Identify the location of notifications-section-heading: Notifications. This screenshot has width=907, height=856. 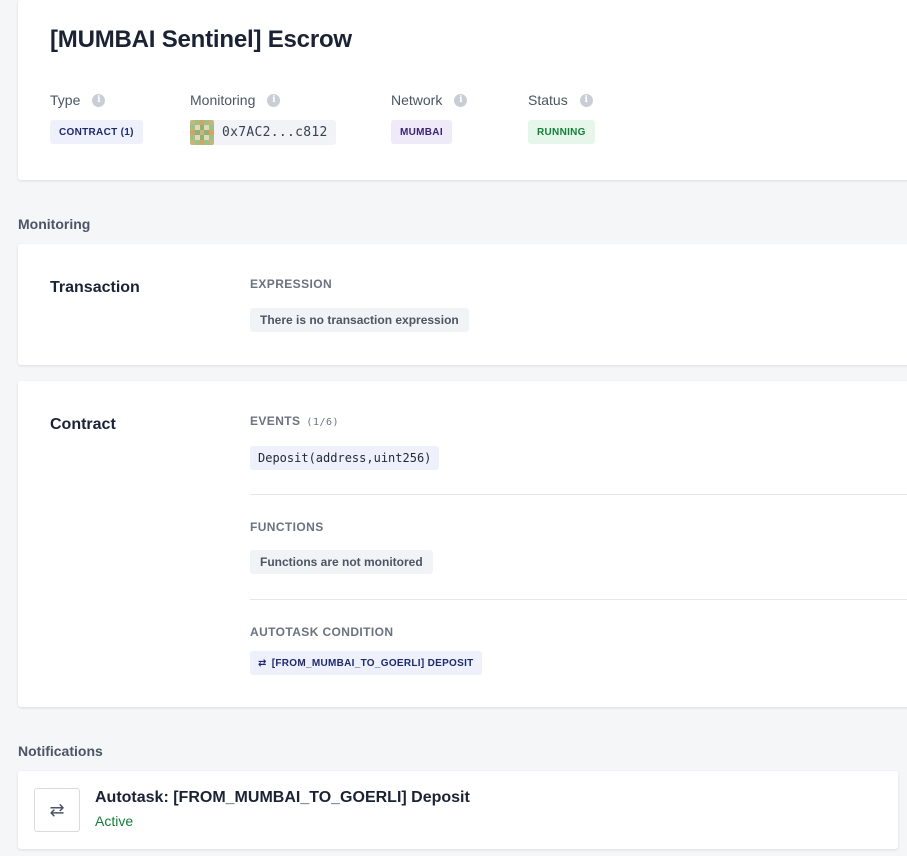
(60, 751).